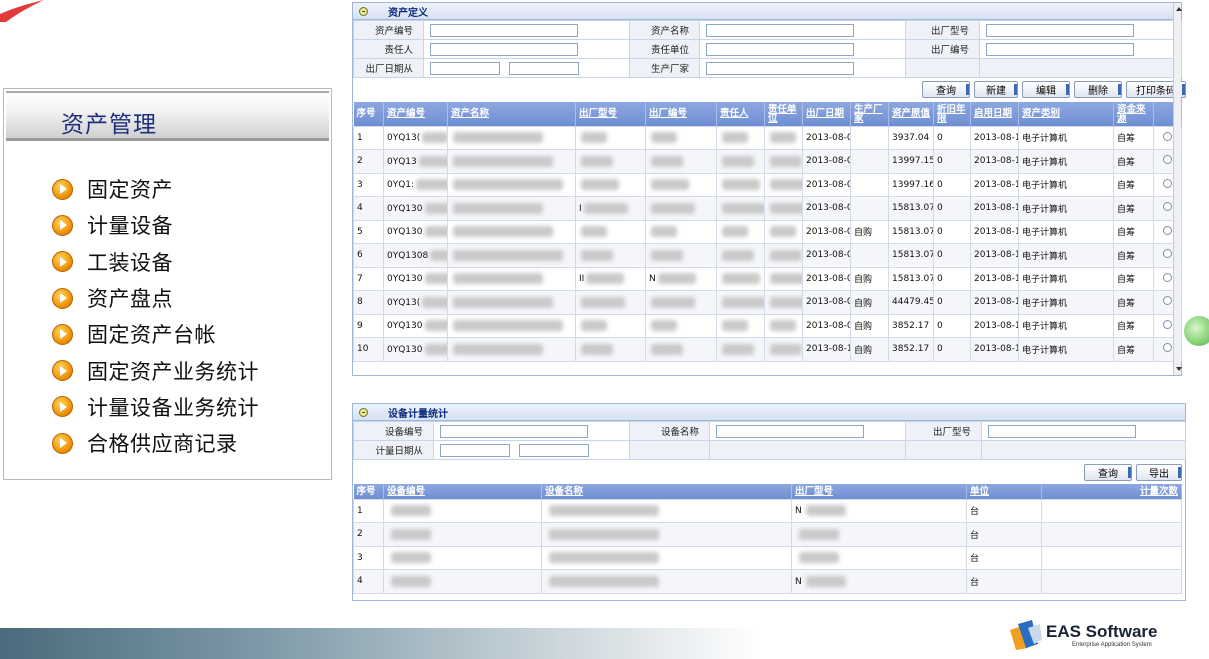 This screenshot has width=1209, height=659. What do you see at coordinates (1062, 431) in the screenshot?
I see `device-model-input` at bounding box center [1062, 431].